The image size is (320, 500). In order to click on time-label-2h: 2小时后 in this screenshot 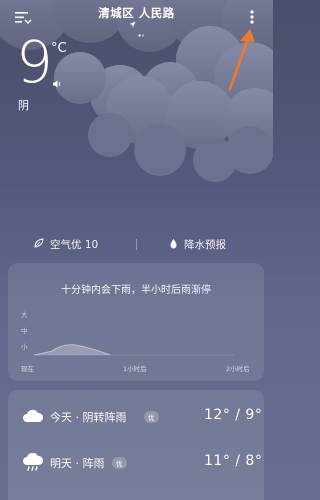, I will do `click(238, 369)`.